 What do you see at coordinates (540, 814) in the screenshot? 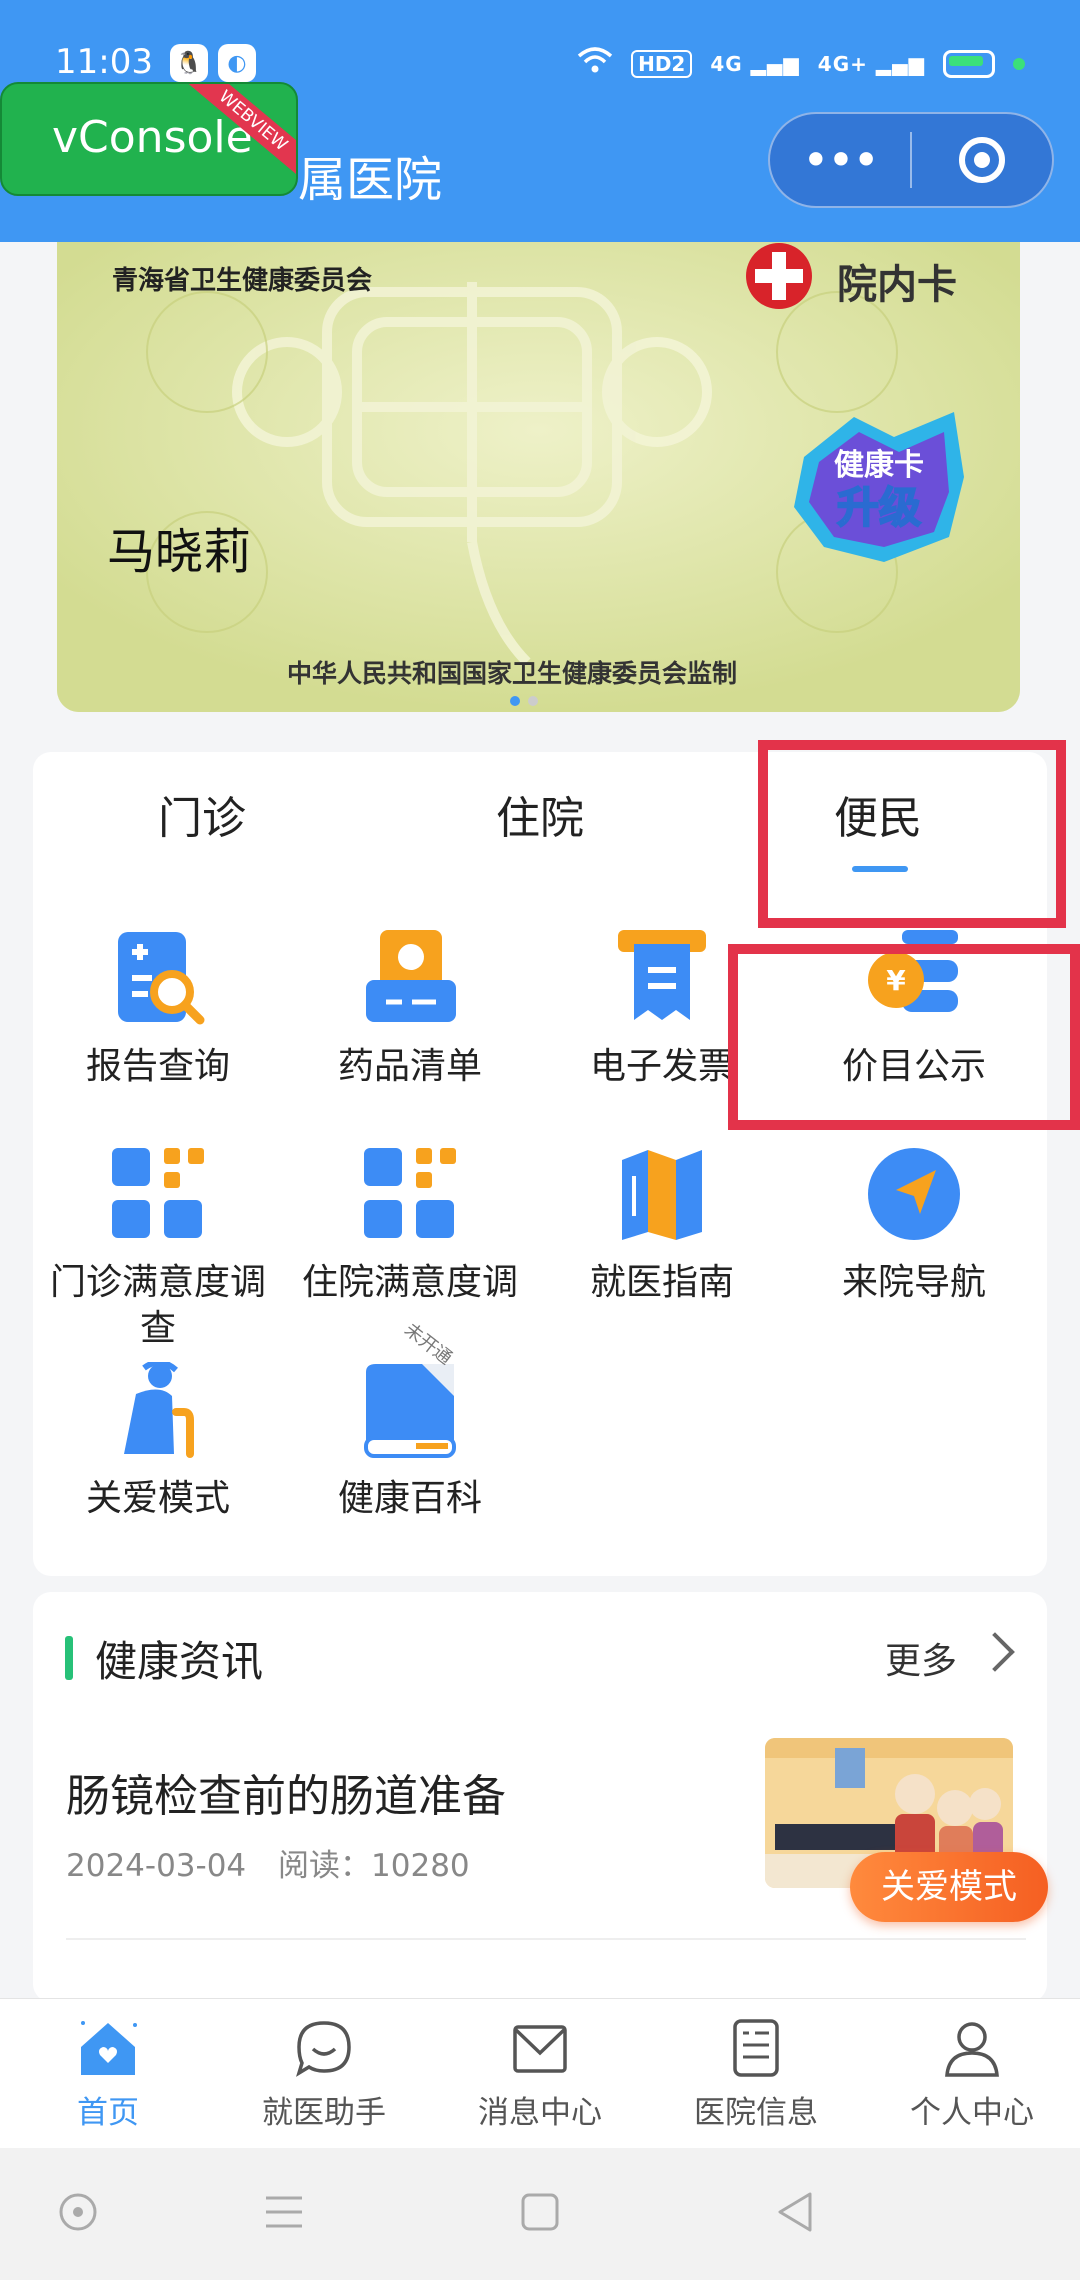
I see `tab-inpatient: 住院` at bounding box center [540, 814].